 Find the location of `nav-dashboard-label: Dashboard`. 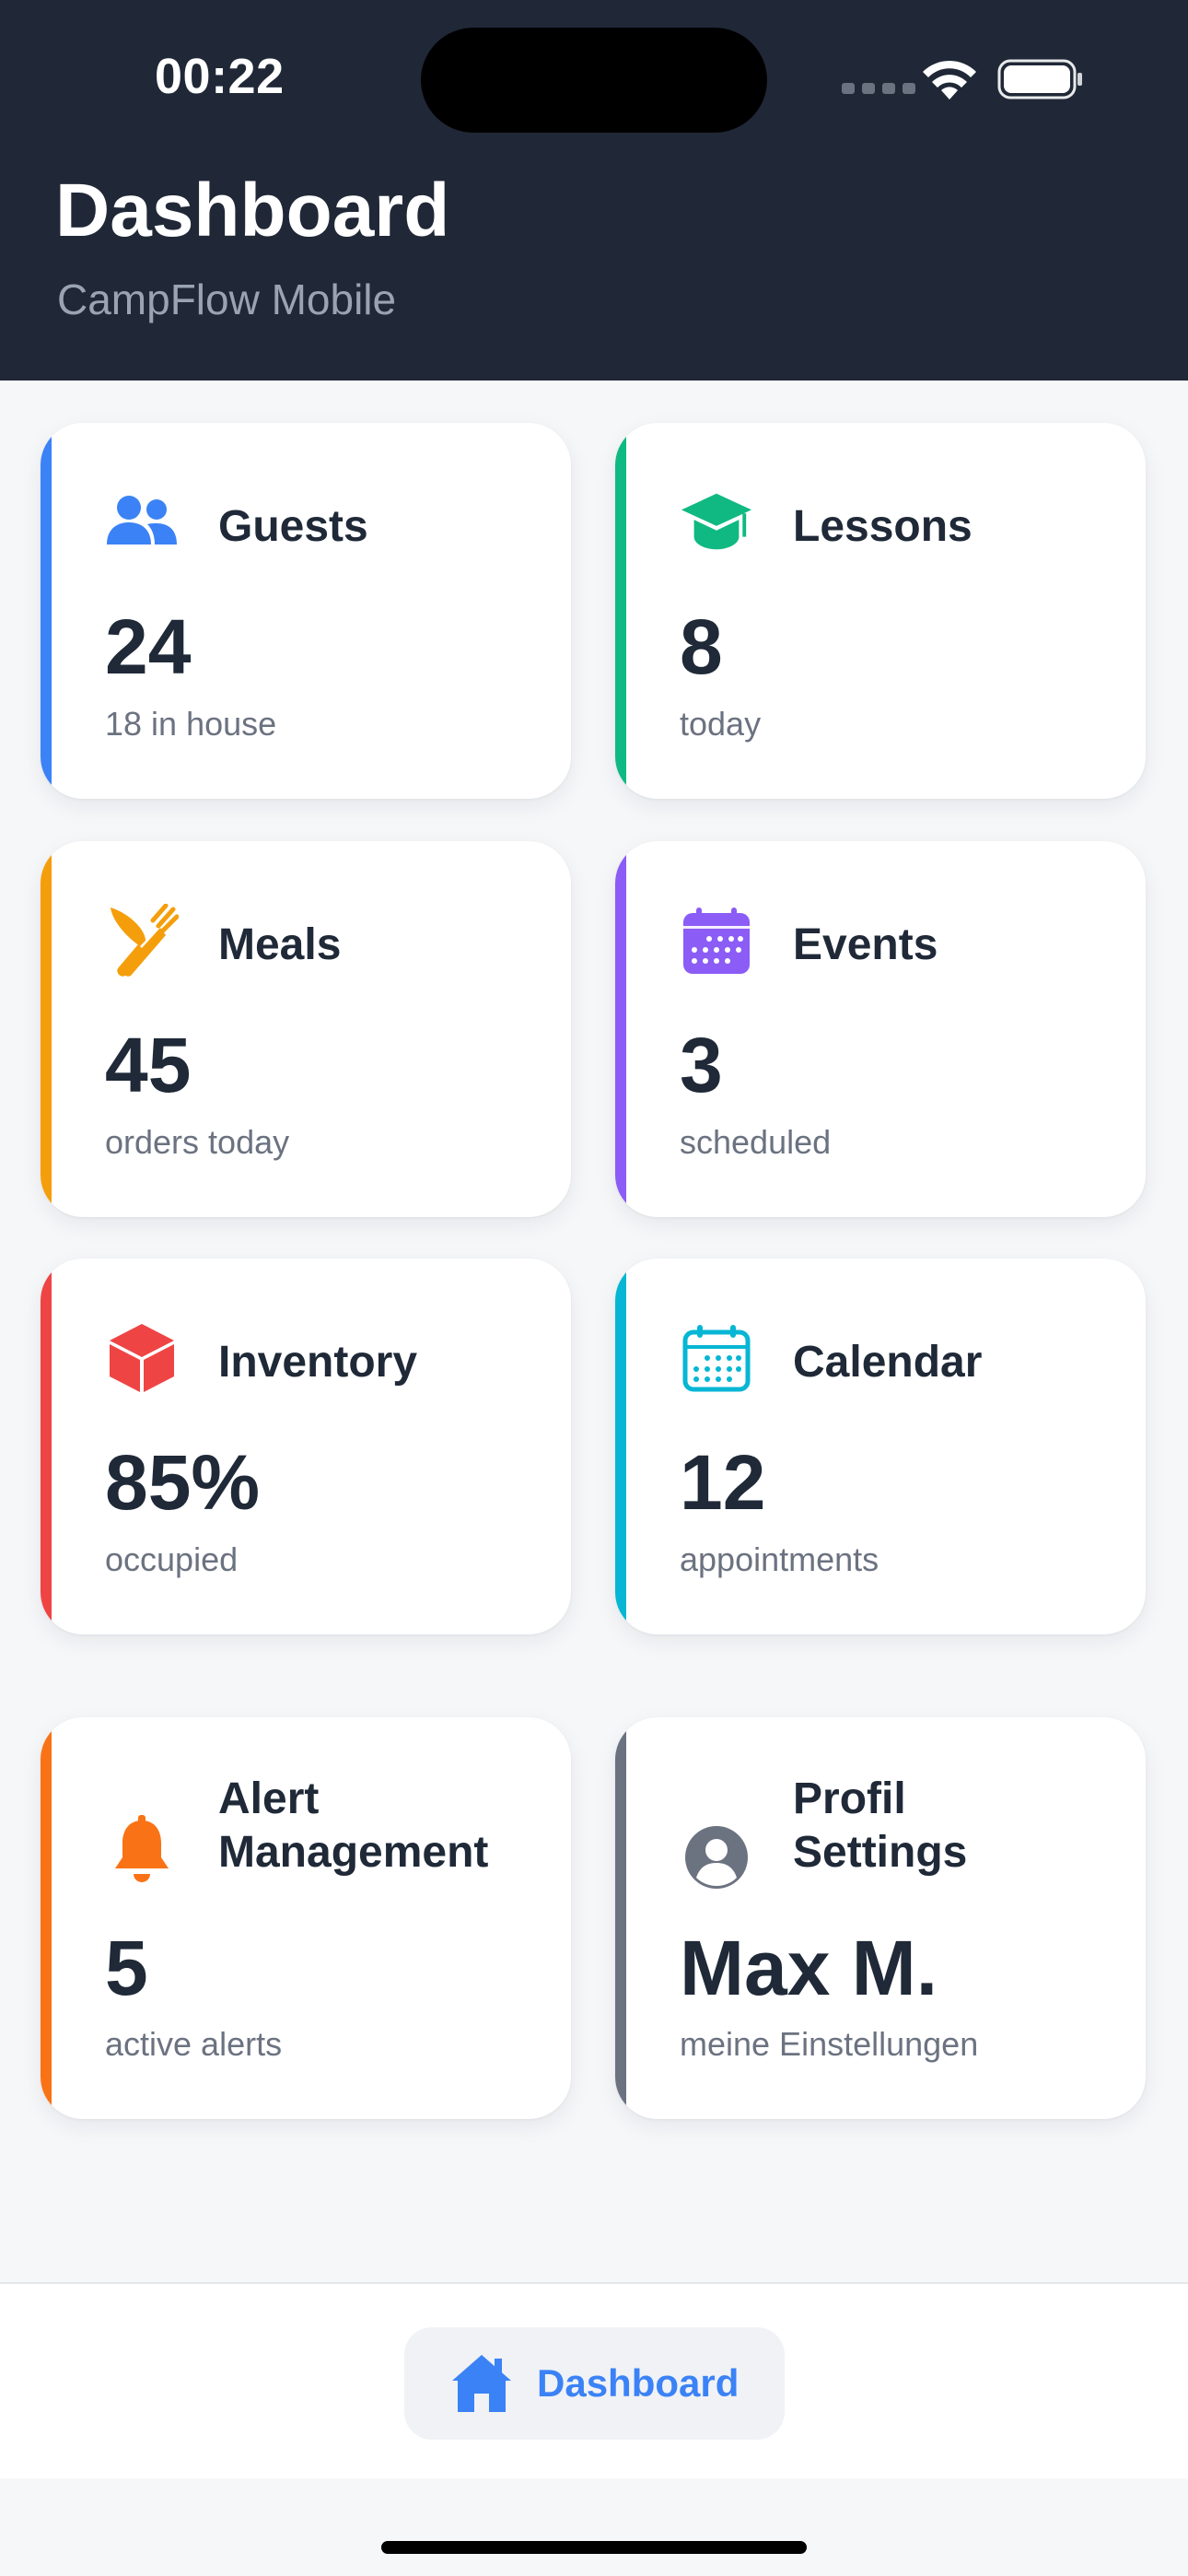

nav-dashboard-label: Dashboard is located at coordinates (638, 2383).